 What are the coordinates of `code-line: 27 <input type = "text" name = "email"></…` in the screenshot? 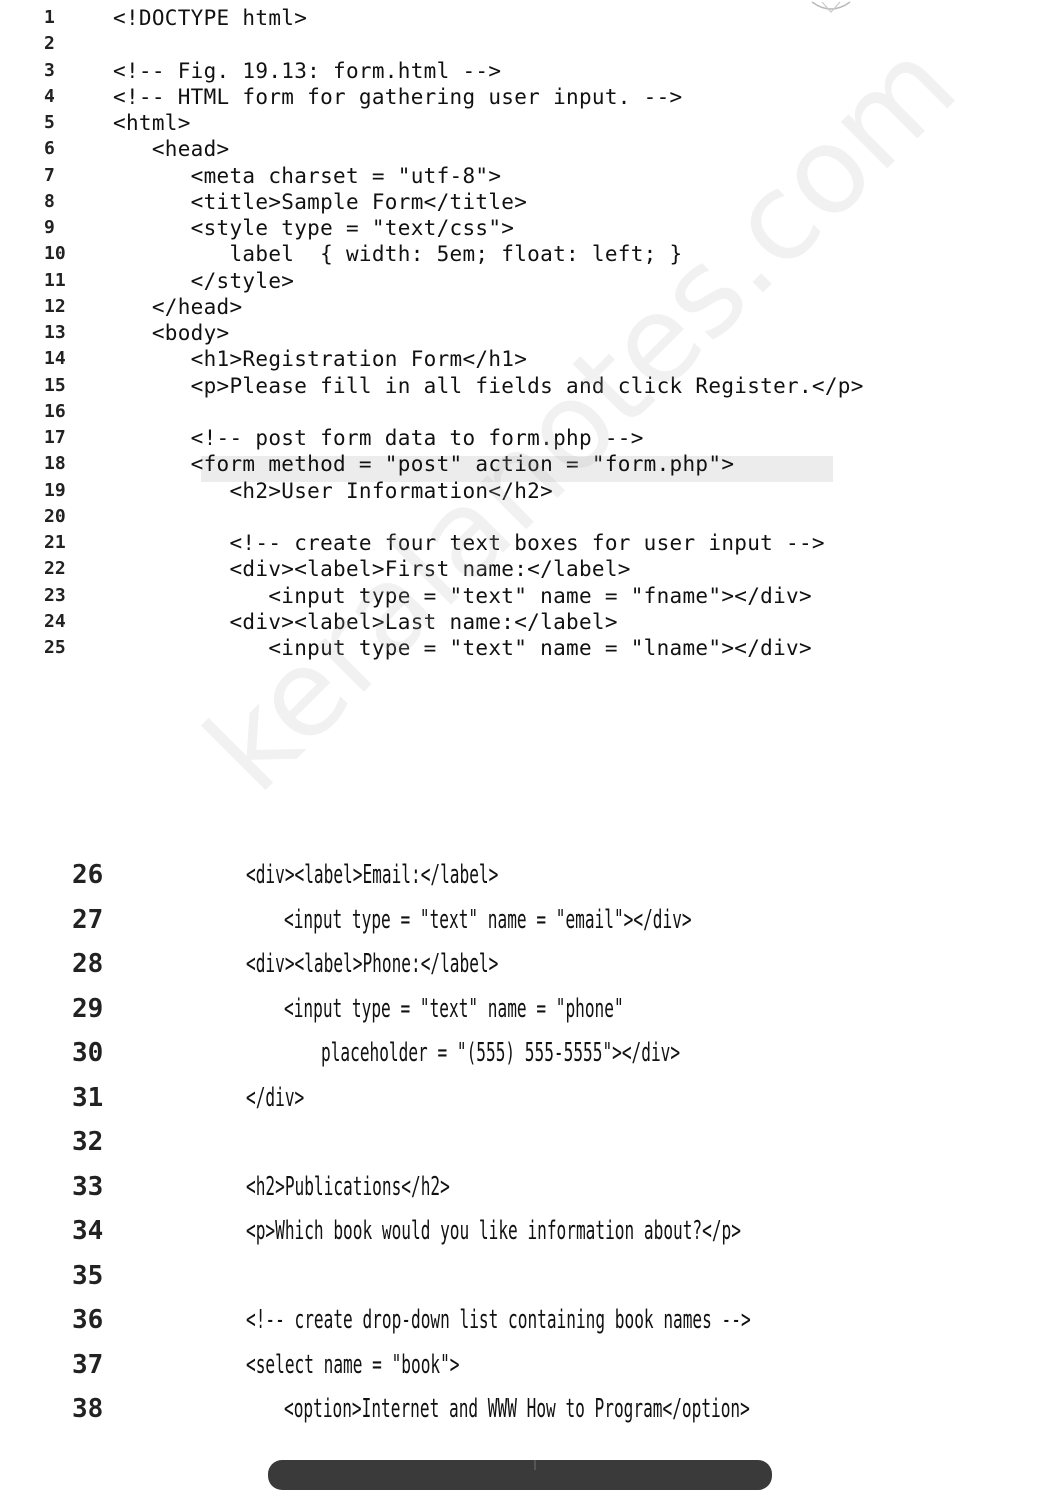 It's located at (525, 920).